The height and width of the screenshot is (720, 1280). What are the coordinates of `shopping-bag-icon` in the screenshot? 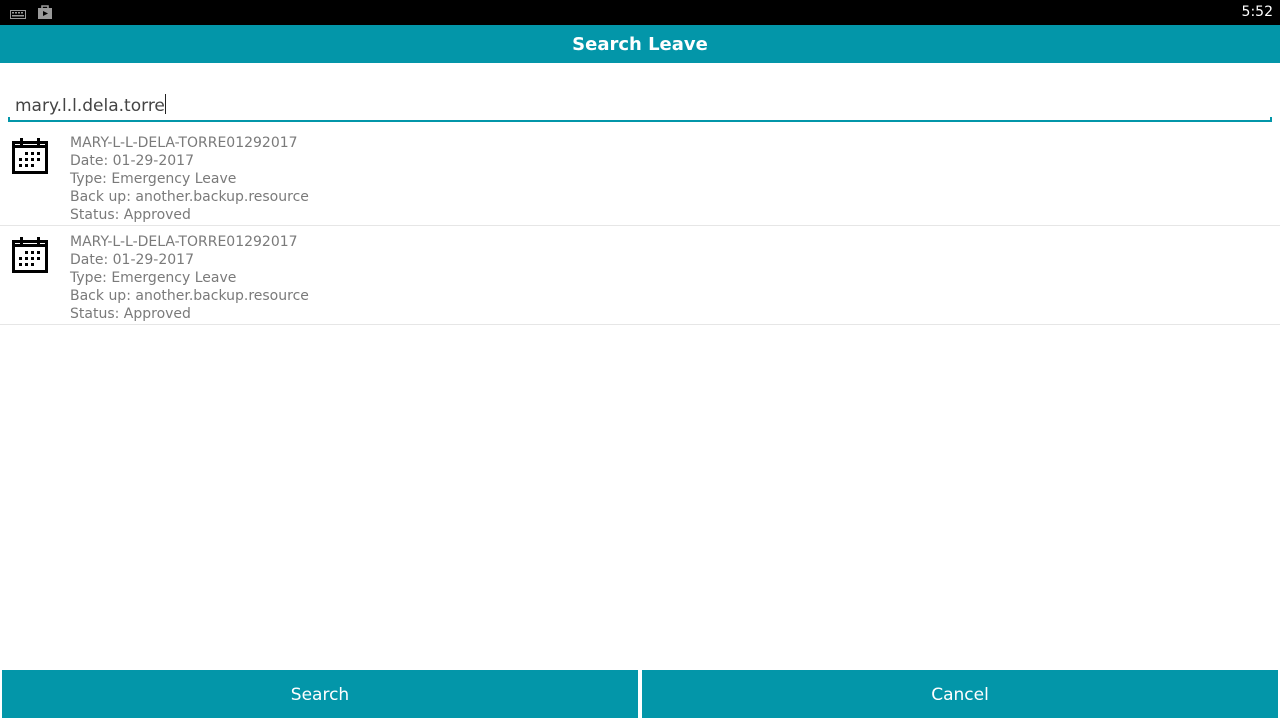 It's located at (45, 14).